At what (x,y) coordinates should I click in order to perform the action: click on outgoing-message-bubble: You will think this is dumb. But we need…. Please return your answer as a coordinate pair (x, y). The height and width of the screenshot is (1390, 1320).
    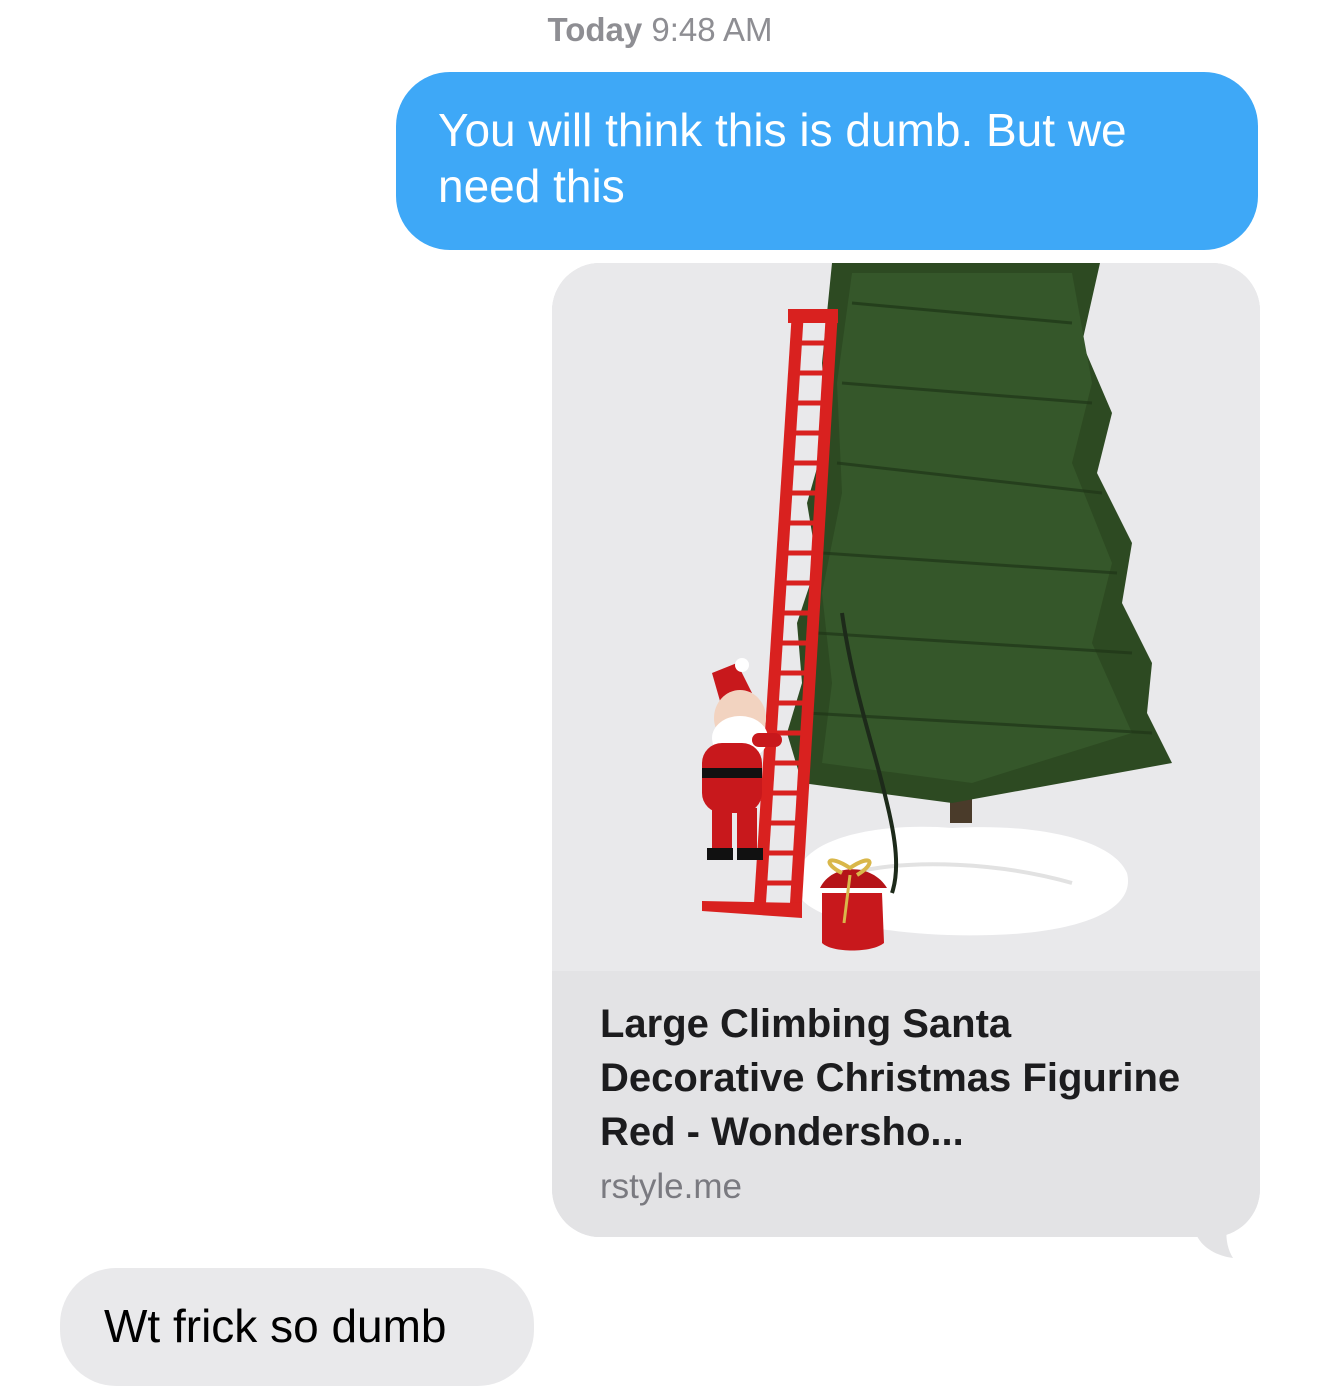
    Looking at the image, I should click on (827, 161).